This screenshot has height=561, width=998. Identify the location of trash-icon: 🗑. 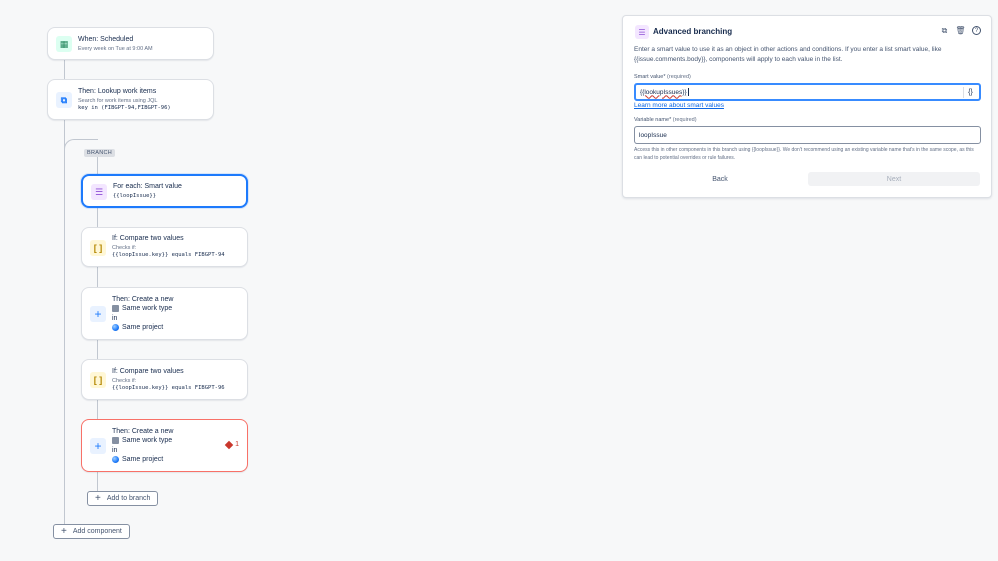
(960, 30).